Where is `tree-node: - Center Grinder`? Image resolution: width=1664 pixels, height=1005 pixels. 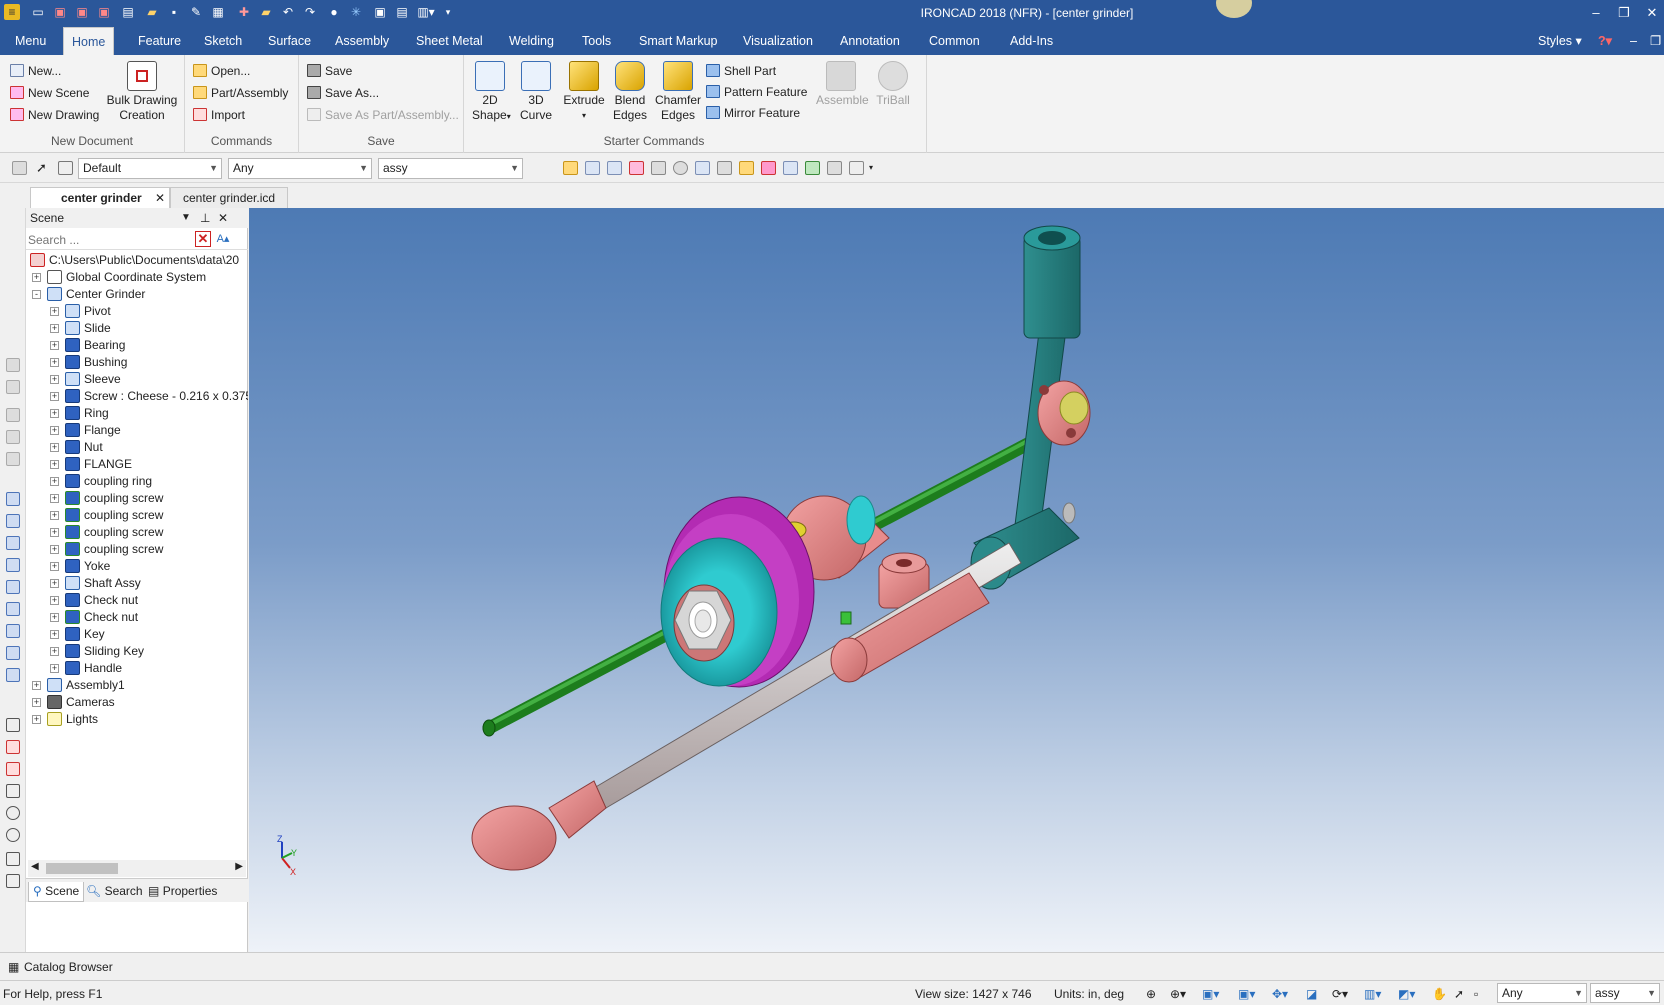
tree-node: - Center Grinder is located at coordinates (137, 294).